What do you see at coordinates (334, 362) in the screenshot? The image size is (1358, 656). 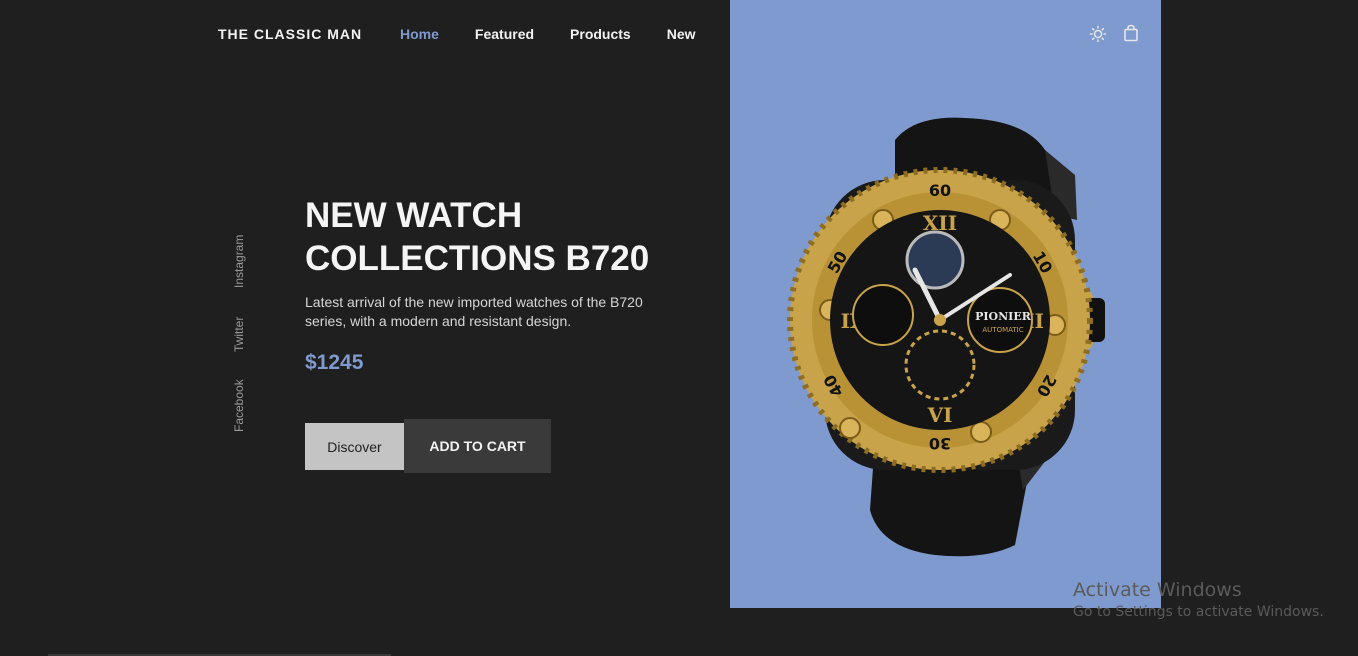 I see `product-price: $1245` at bounding box center [334, 362].